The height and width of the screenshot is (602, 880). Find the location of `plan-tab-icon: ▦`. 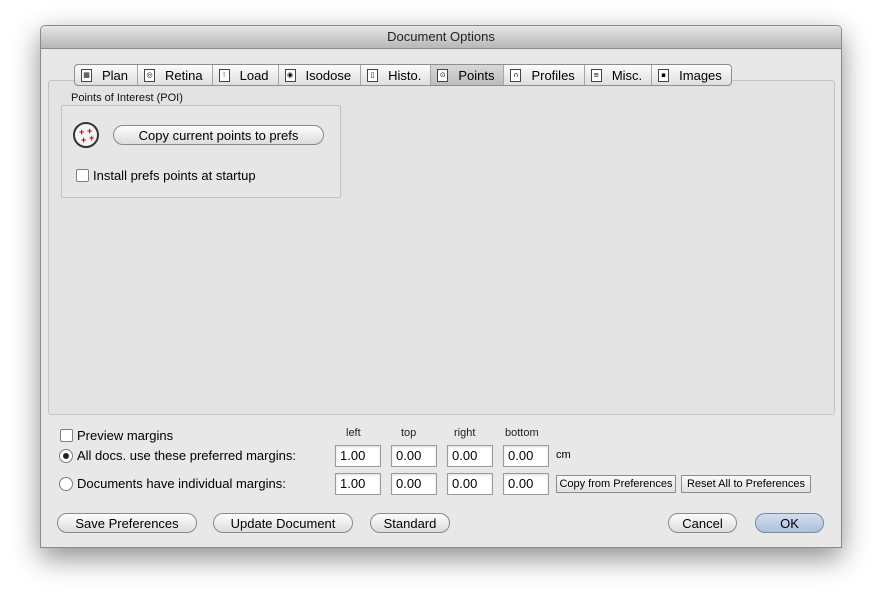

plan-tab-icon: ▦ is located at coordinates (86, 75).